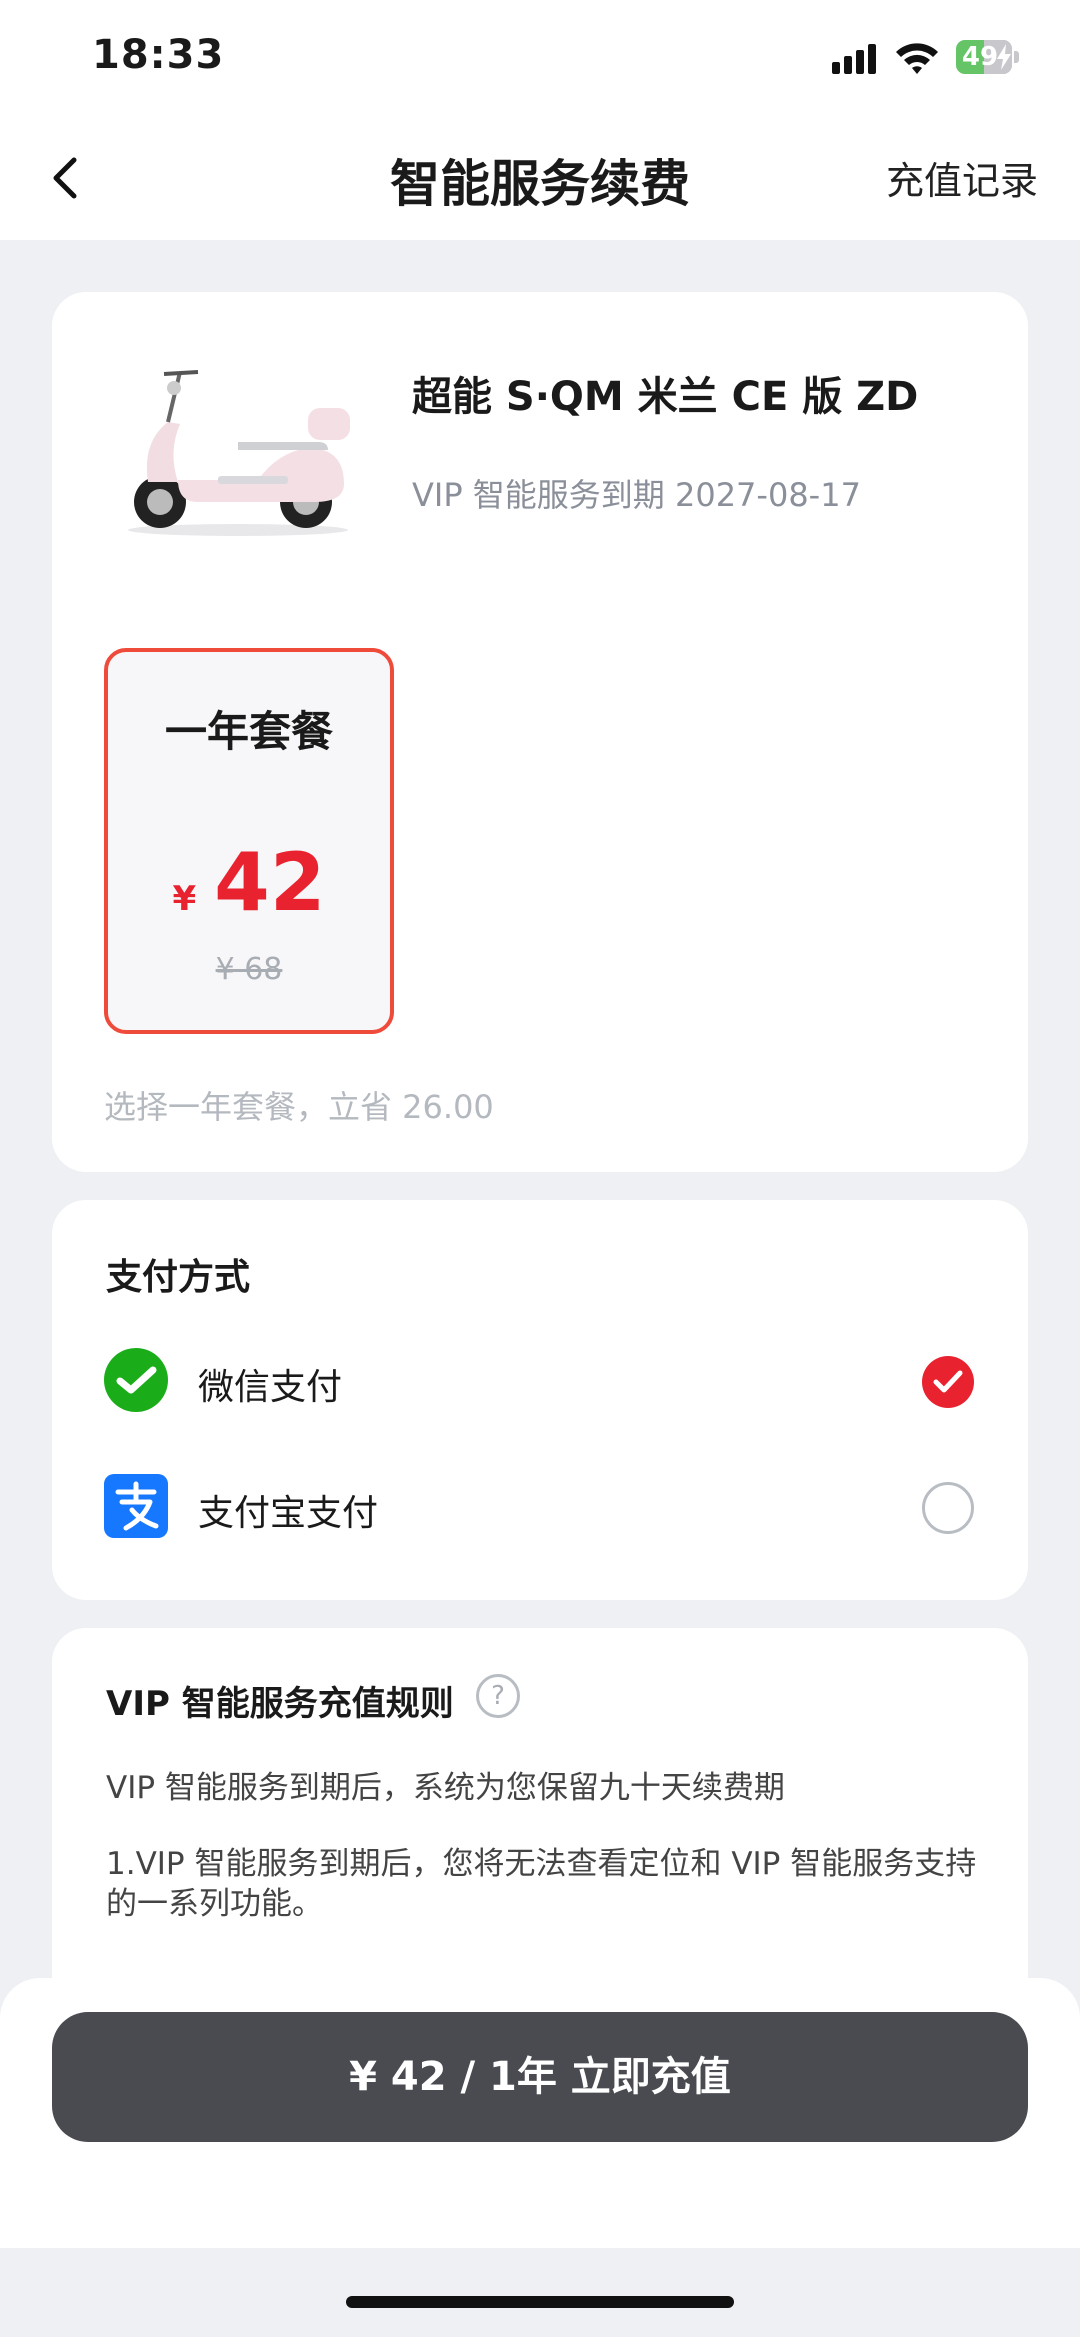 This screenshot has width=1080, height=2337. What do you see at coordinates (948, 1508) in the screenshot?
I see `radio-unchecked` at bounding box center [948, 1508].